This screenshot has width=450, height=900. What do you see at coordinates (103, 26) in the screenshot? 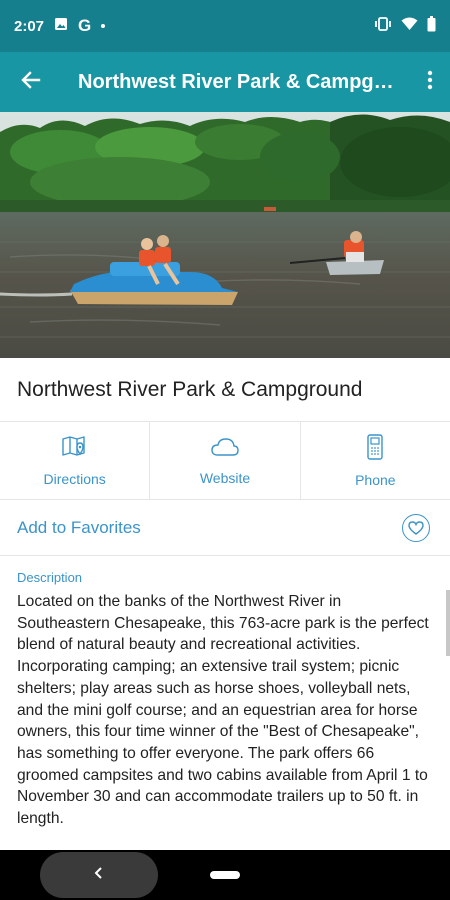
I see `notification-dot` at bounding box center [103, 26].